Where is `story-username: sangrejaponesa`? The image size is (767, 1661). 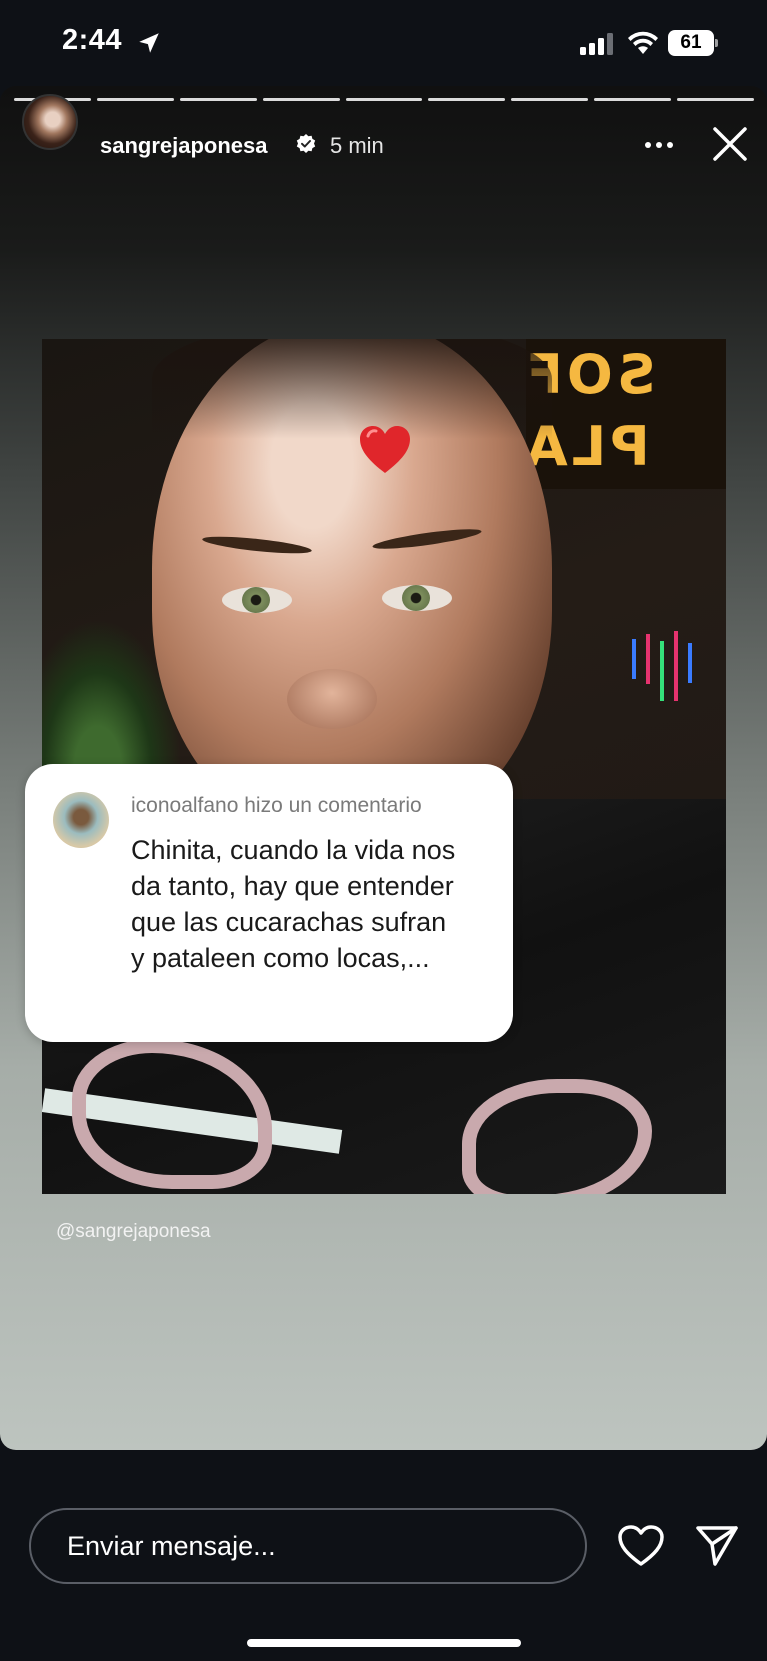 story-username: sangrejaponesa is located at coordinates (184, 146).